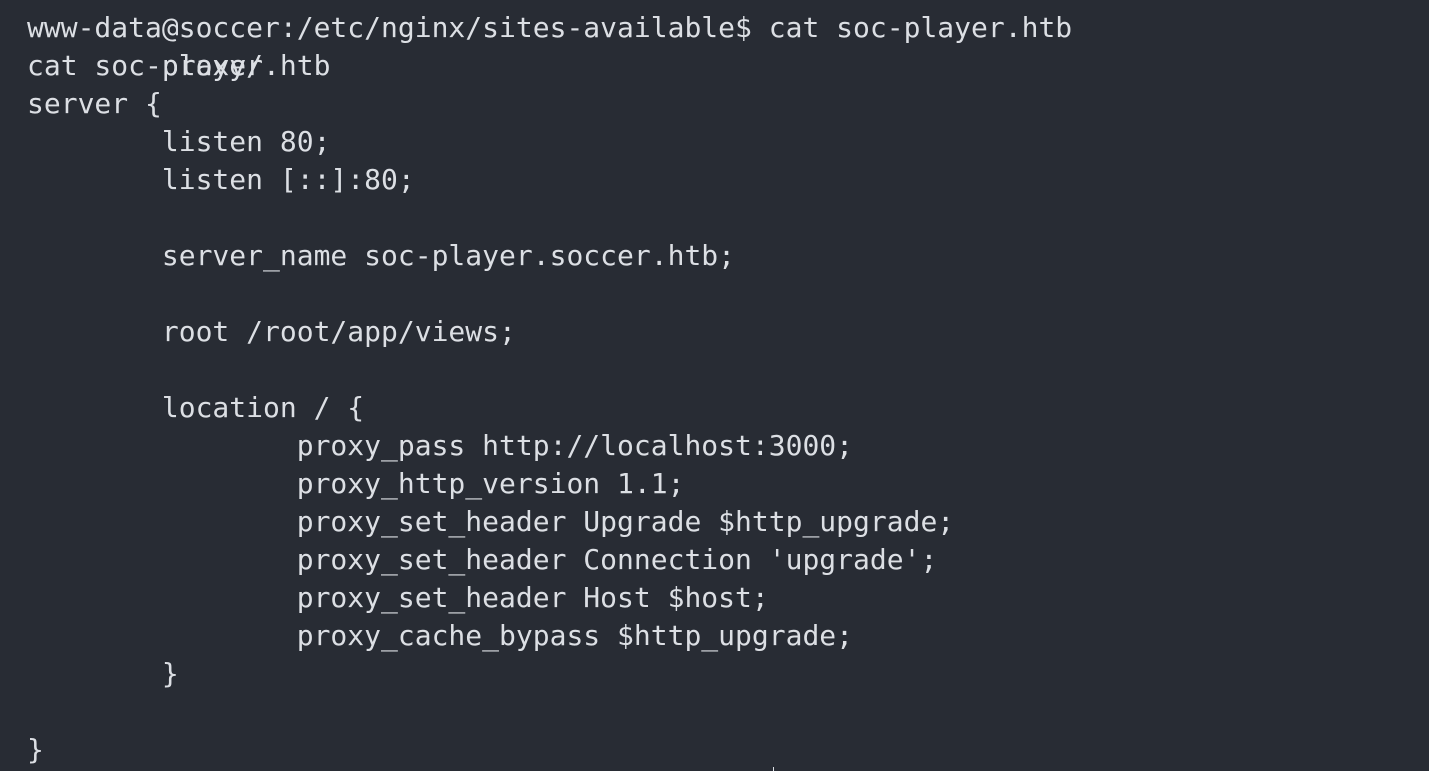 The width and height of the screenshot is (1429, 771). I want to click on terminal-line: listen 80;, so click(179, 141).